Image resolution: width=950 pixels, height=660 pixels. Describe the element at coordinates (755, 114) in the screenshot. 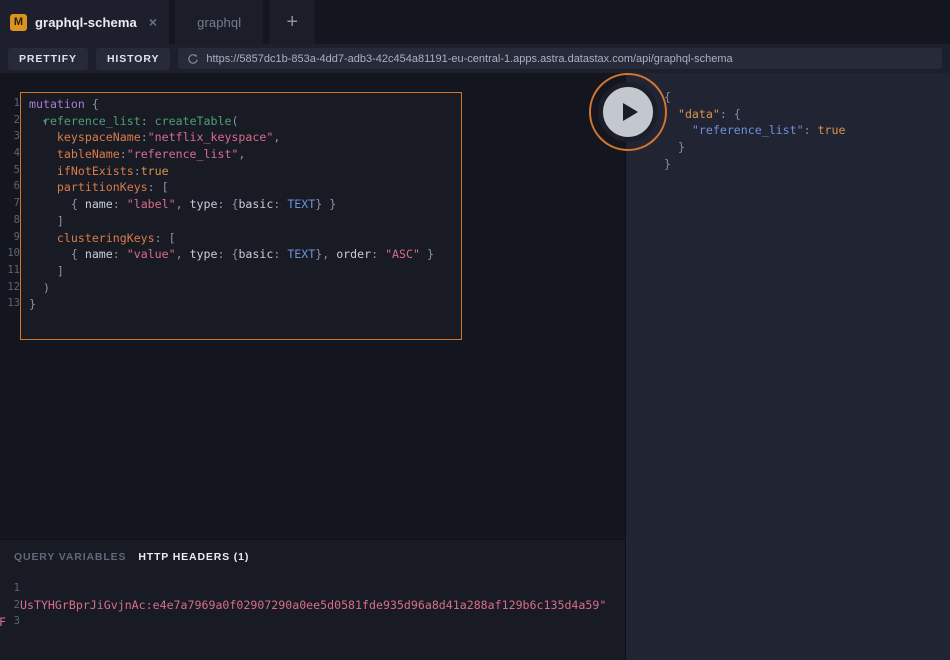

I see `code-line: "data": {` at that location.